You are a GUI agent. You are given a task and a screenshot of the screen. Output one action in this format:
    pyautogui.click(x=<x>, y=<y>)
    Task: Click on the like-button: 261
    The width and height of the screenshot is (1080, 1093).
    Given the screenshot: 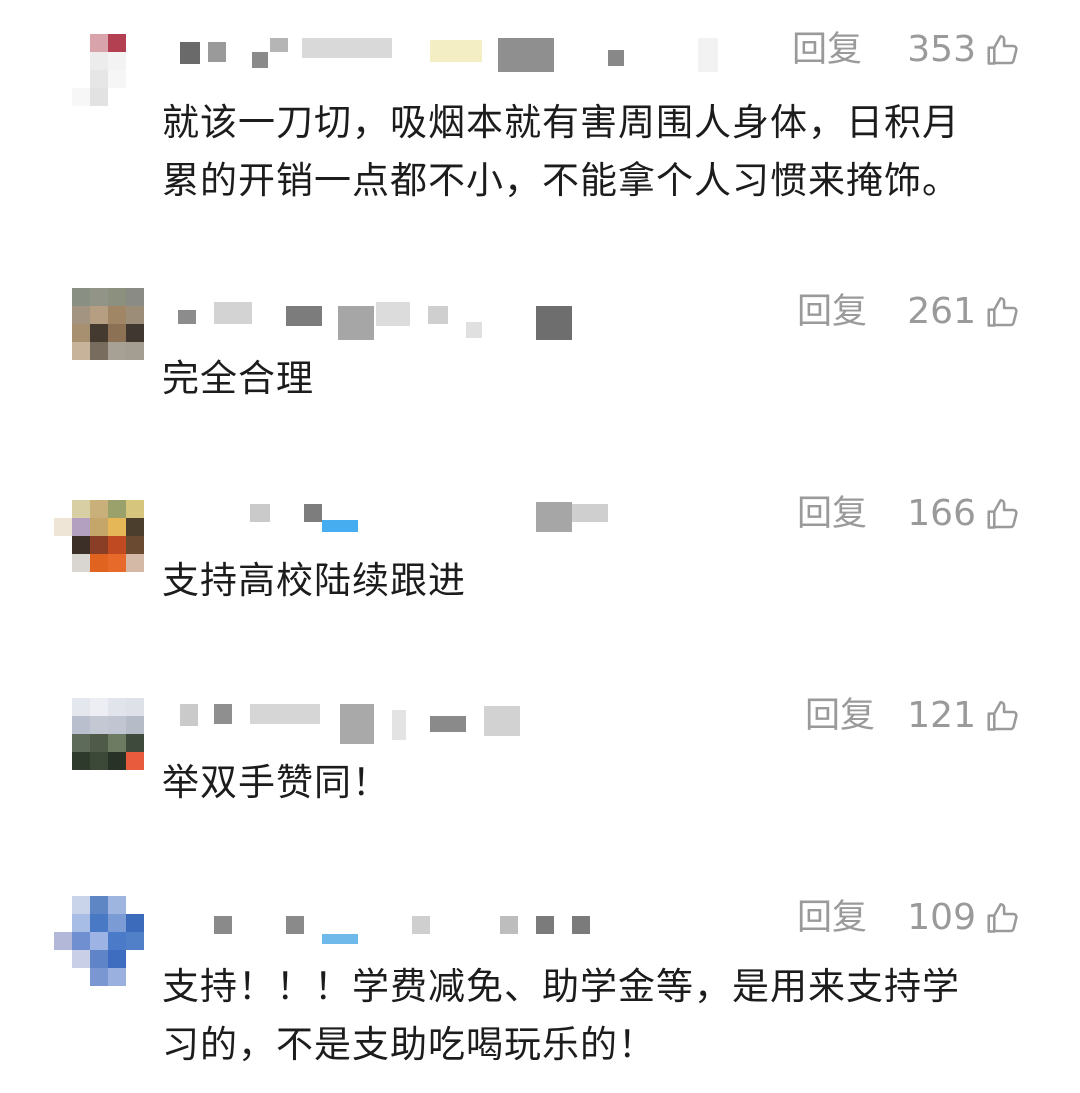 What is the action you would take?
    pyautogui.click(x=964, y=312)
    